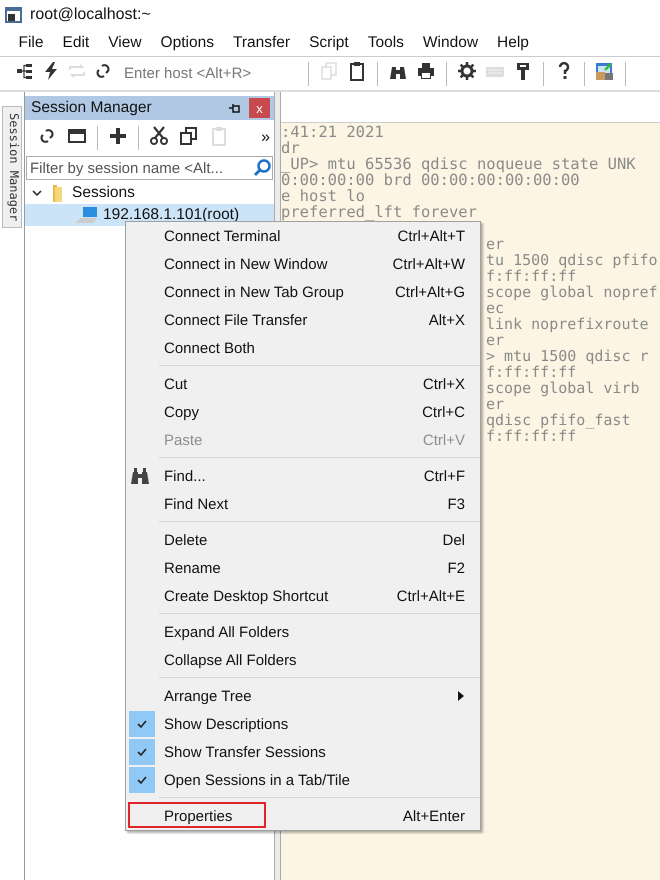  What do you see at coordinates (567, 356) in the screenshot?
I see `terminal-line: > mtu 1500 qdisc r` at bounding box center [567, 356].